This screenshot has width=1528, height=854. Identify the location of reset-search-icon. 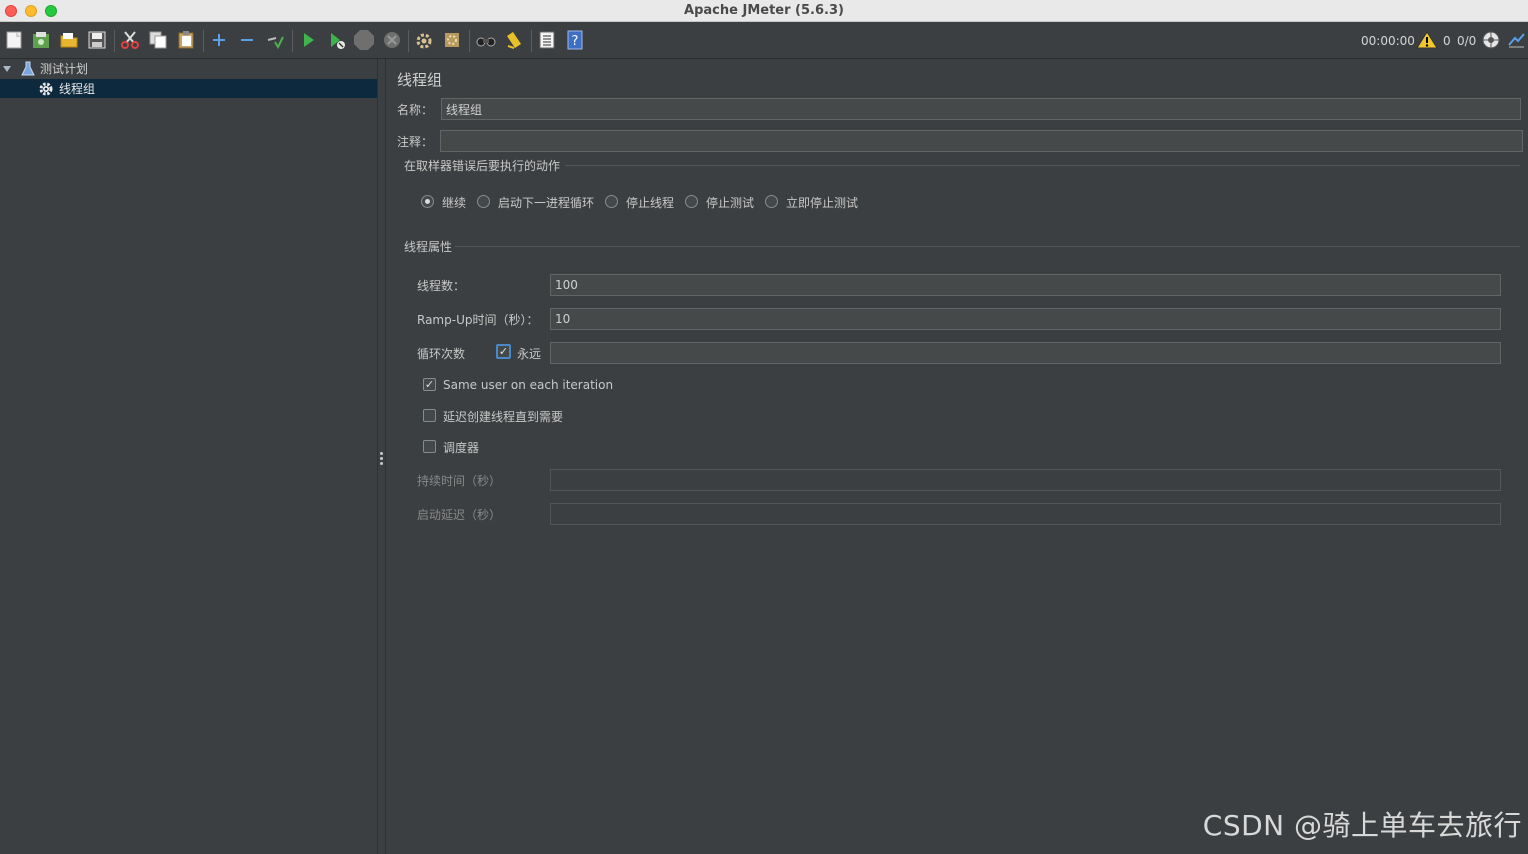
(514, 40).